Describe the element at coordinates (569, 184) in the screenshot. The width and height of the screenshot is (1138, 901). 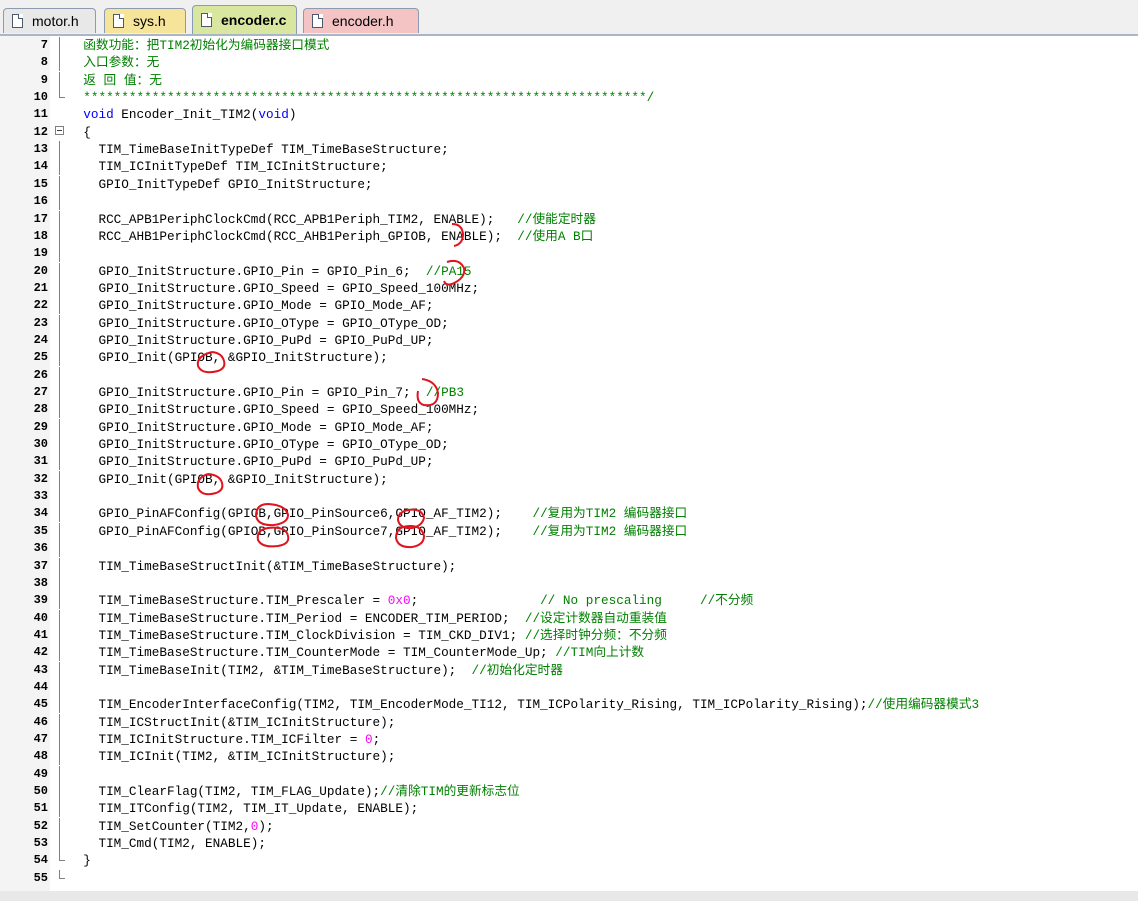
I see `code-line: 15 GPIO_InitTypeDef GPIO_InitStructure;` at that location.